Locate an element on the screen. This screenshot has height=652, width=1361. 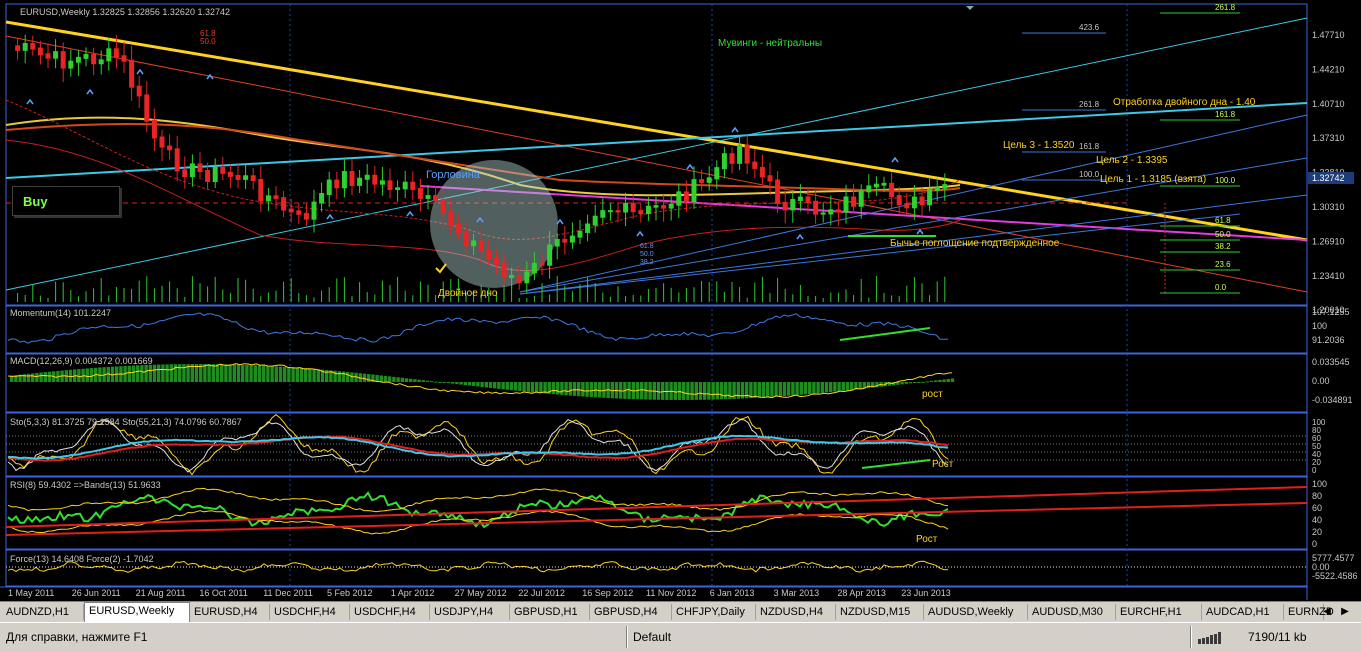
macd-scale-label: 0.00 is located at coordinates (1321, 381).